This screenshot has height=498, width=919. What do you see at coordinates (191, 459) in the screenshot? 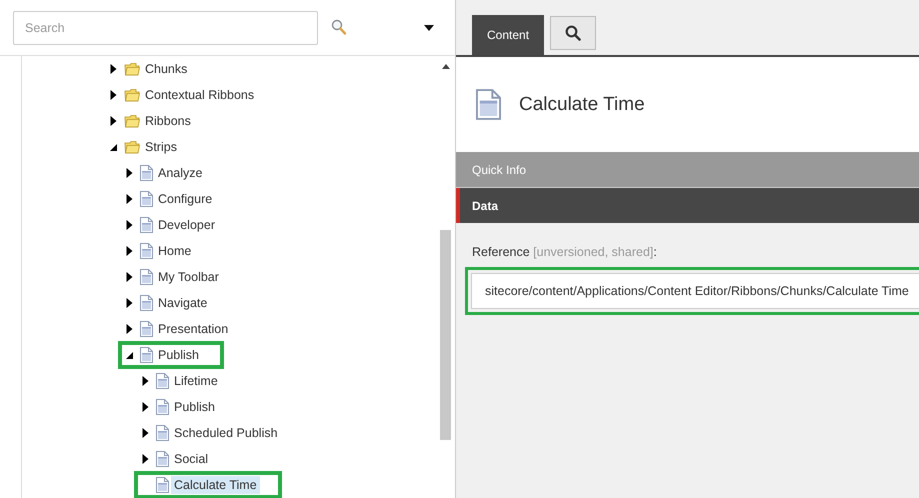
I see `tree-item: Social` at bounding box center [191, 459].